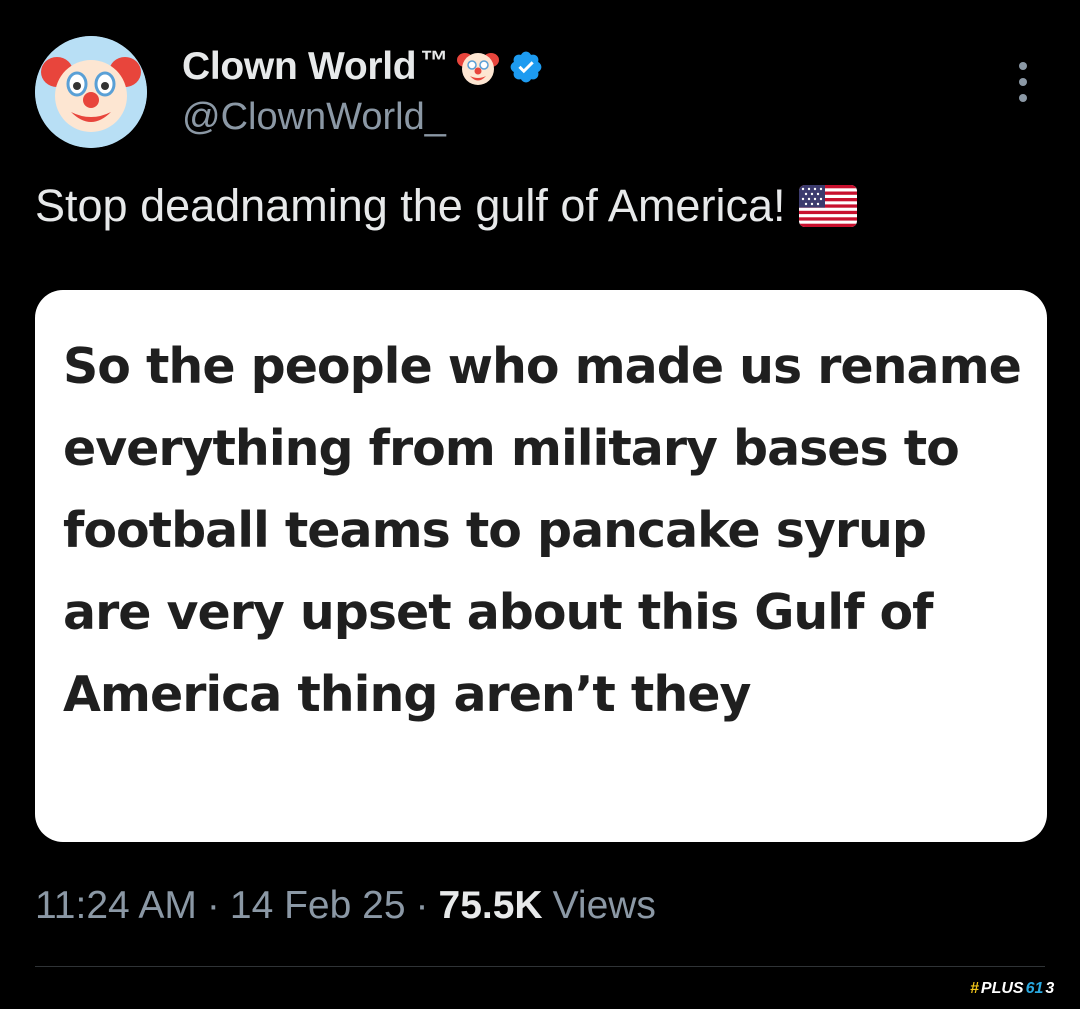 The image size is (1080, 1009). What do you see at coordinates (1034, 988) in the screenshot?
I see `watermark-number: 61` at bounding box center [1034, 988].